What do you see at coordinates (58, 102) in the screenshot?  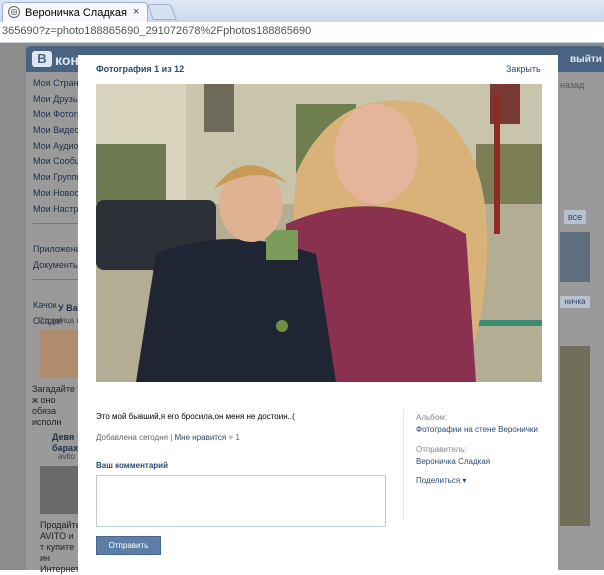 I see `menu-item-friends: Мои Друзья` at bounding box center [58, 102].